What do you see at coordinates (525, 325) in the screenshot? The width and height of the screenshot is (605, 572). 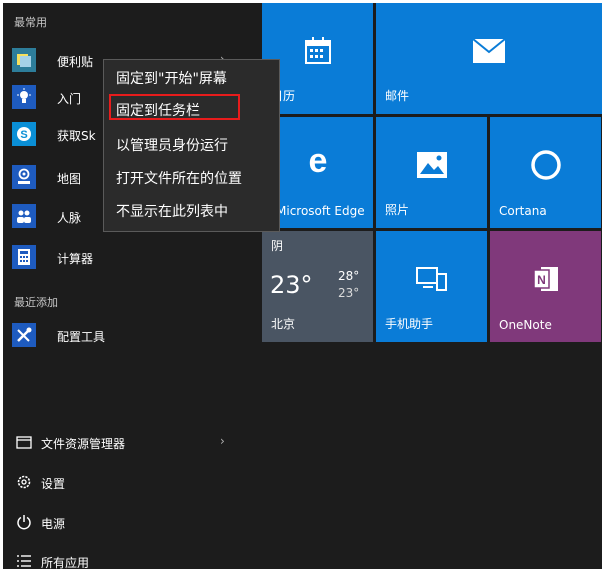 I see `tile-label: OneNote` at bounding box center [525, 325].